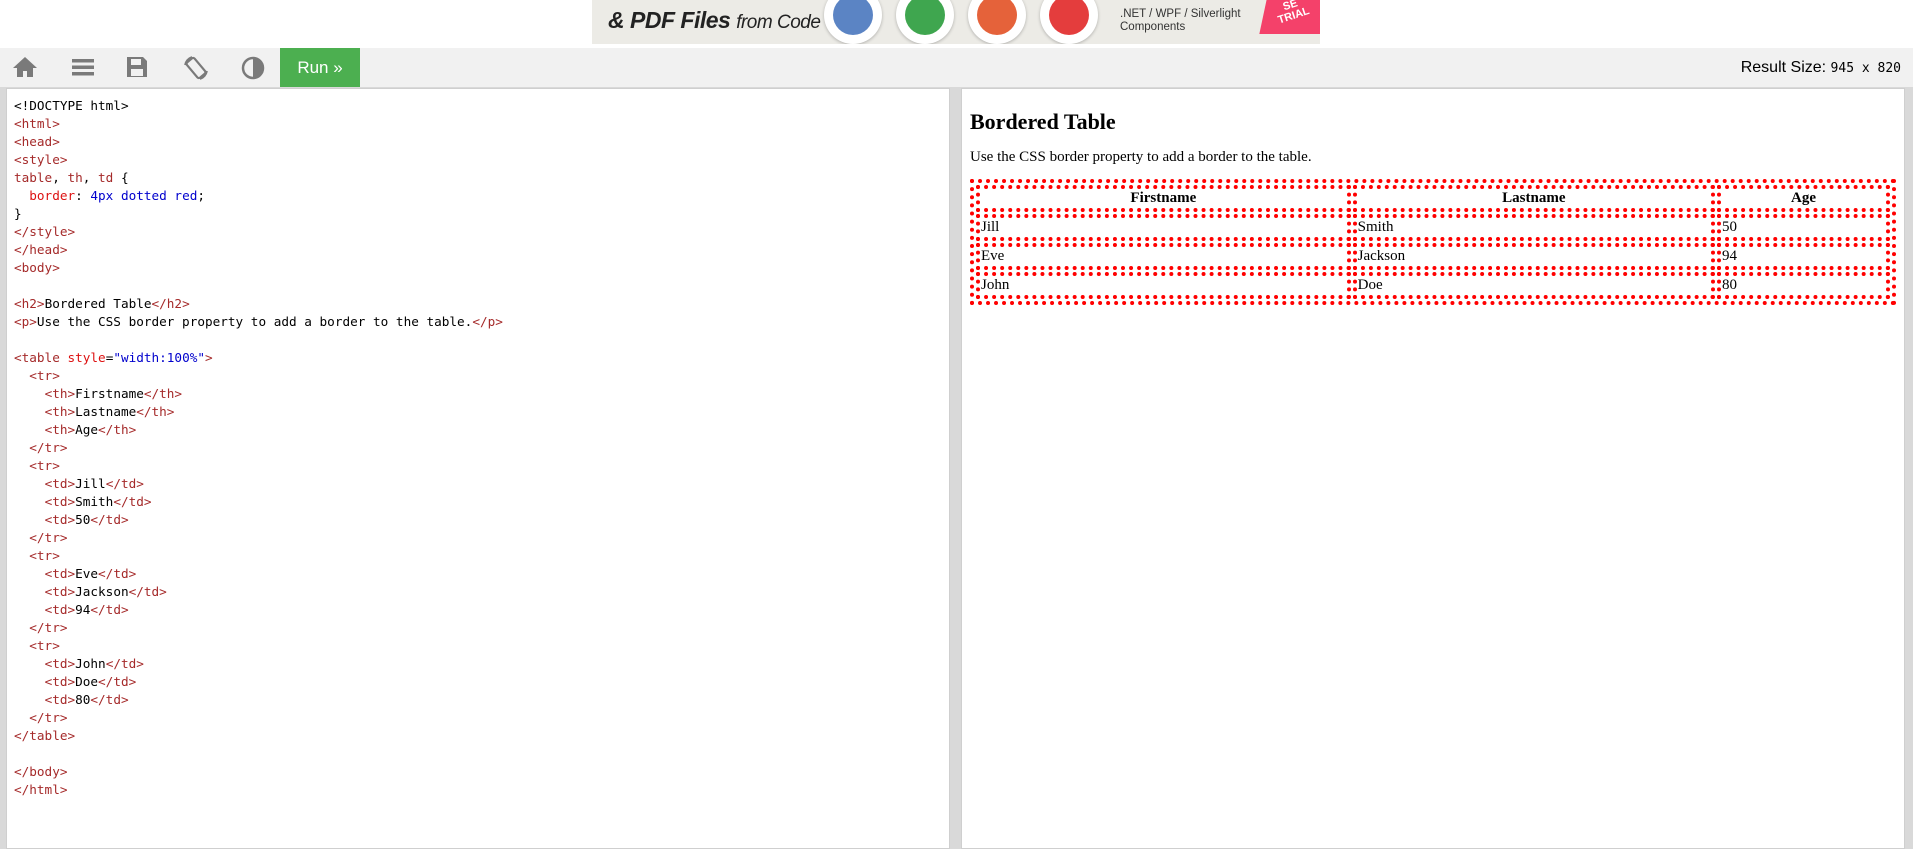  I want to click on menu-icon, so click(82, 67).